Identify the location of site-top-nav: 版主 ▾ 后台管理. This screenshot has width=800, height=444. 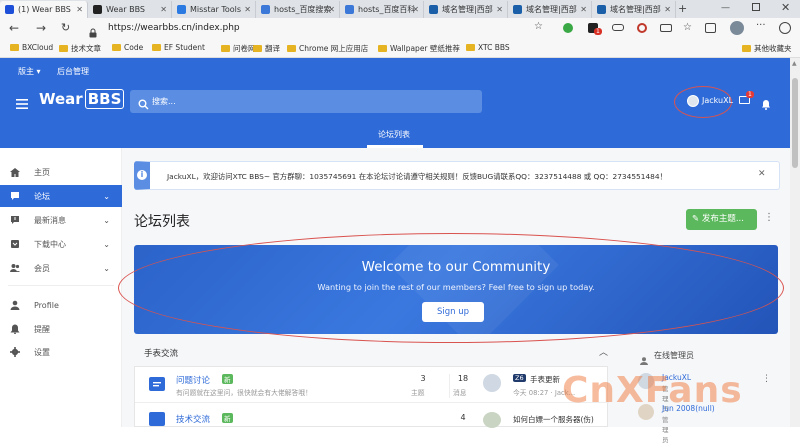
(395, 71).